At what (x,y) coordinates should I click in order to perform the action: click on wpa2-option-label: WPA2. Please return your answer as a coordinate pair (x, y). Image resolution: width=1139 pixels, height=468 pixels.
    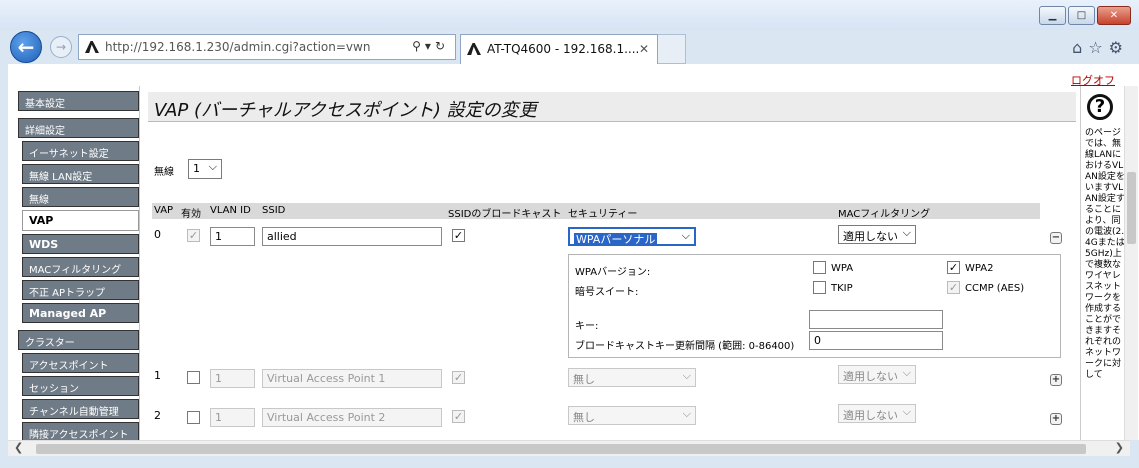
    Looking at the image, I should click on (979, 268).